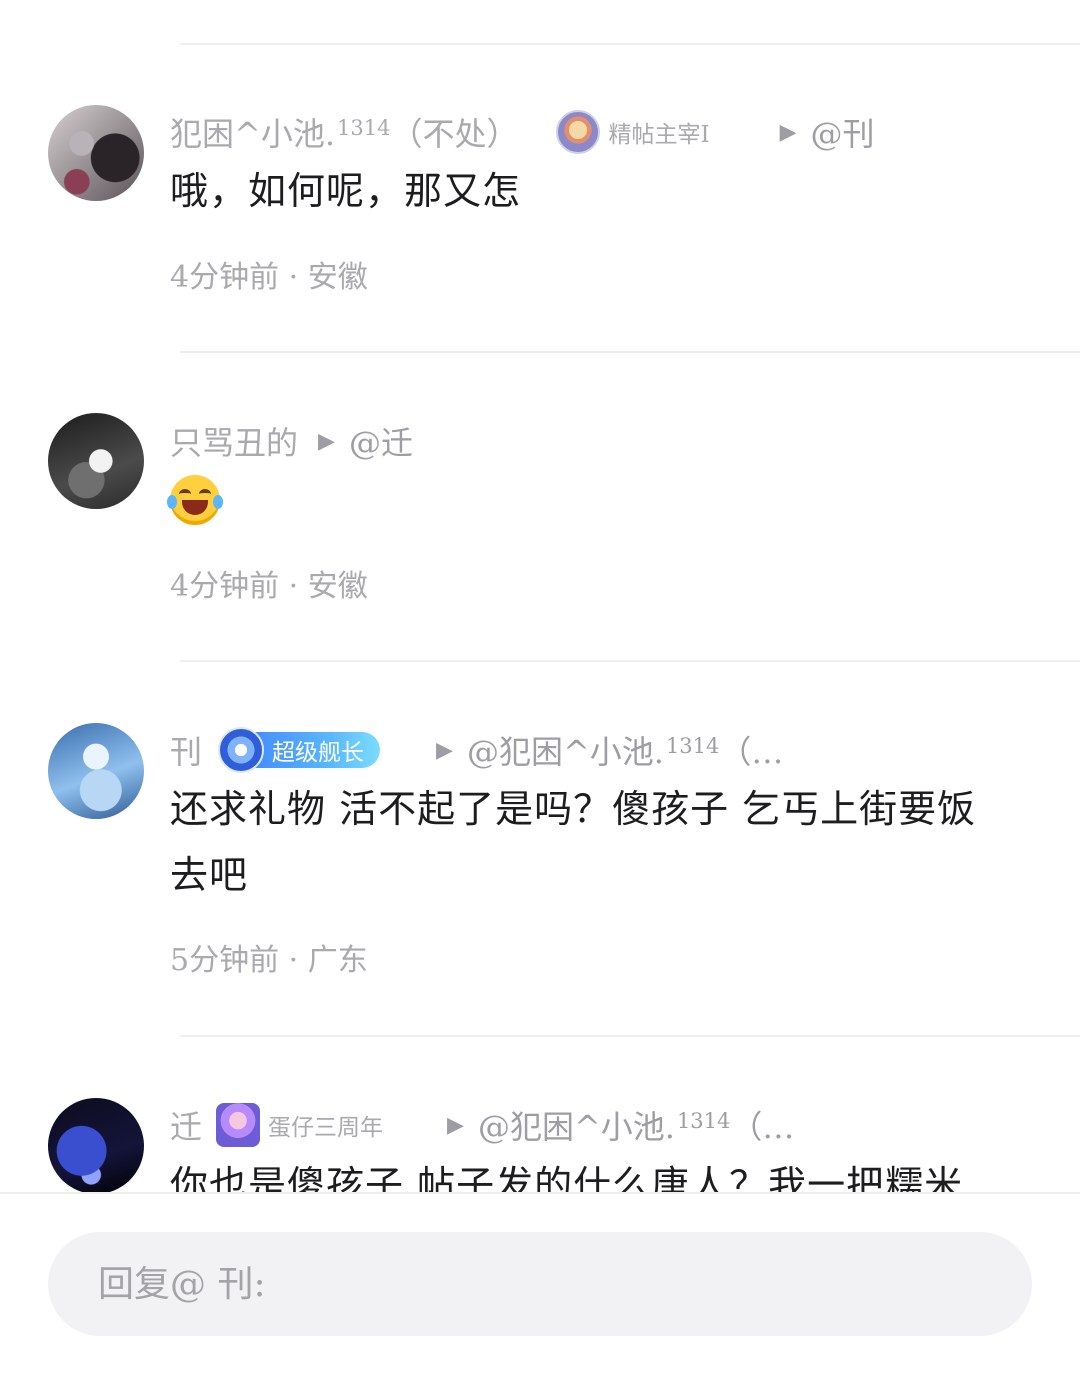 This screenshot has width=1080, height=1373. What do you see at coordinates (364, 128) in the screenshot?
I see `username-superscript: 1314` at bounding box center [364, 128].